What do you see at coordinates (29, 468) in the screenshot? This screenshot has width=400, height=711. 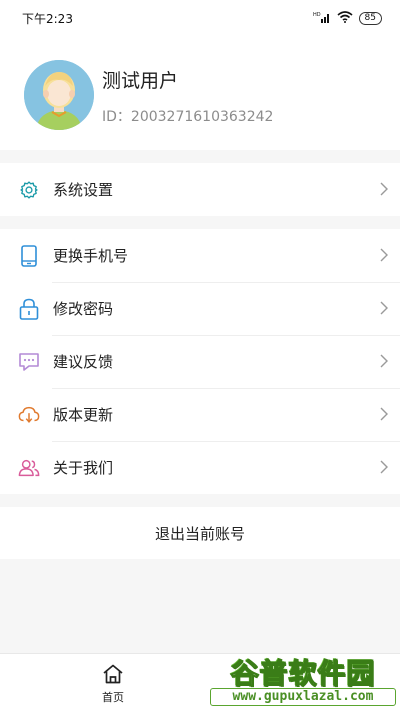 I see `users-icon` at bounding box center [29, 468].